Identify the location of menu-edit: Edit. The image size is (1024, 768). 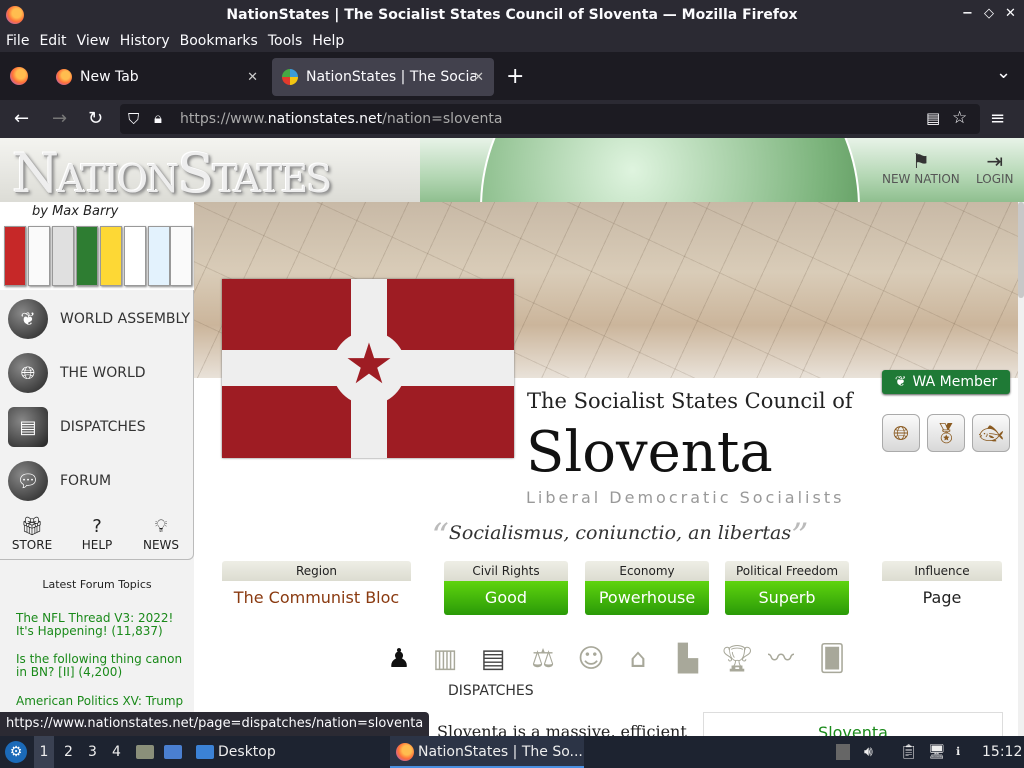
(52, 41).